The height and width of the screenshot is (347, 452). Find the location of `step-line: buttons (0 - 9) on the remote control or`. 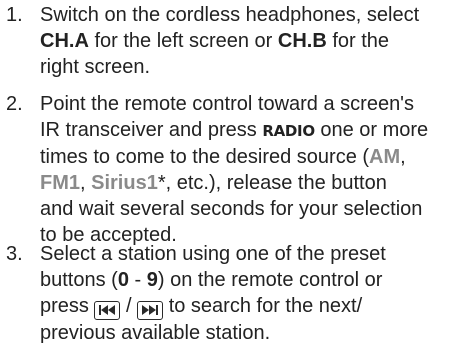

step-line: buttons (0 - 9) on the remote control or is located at coordinates (246, 280).